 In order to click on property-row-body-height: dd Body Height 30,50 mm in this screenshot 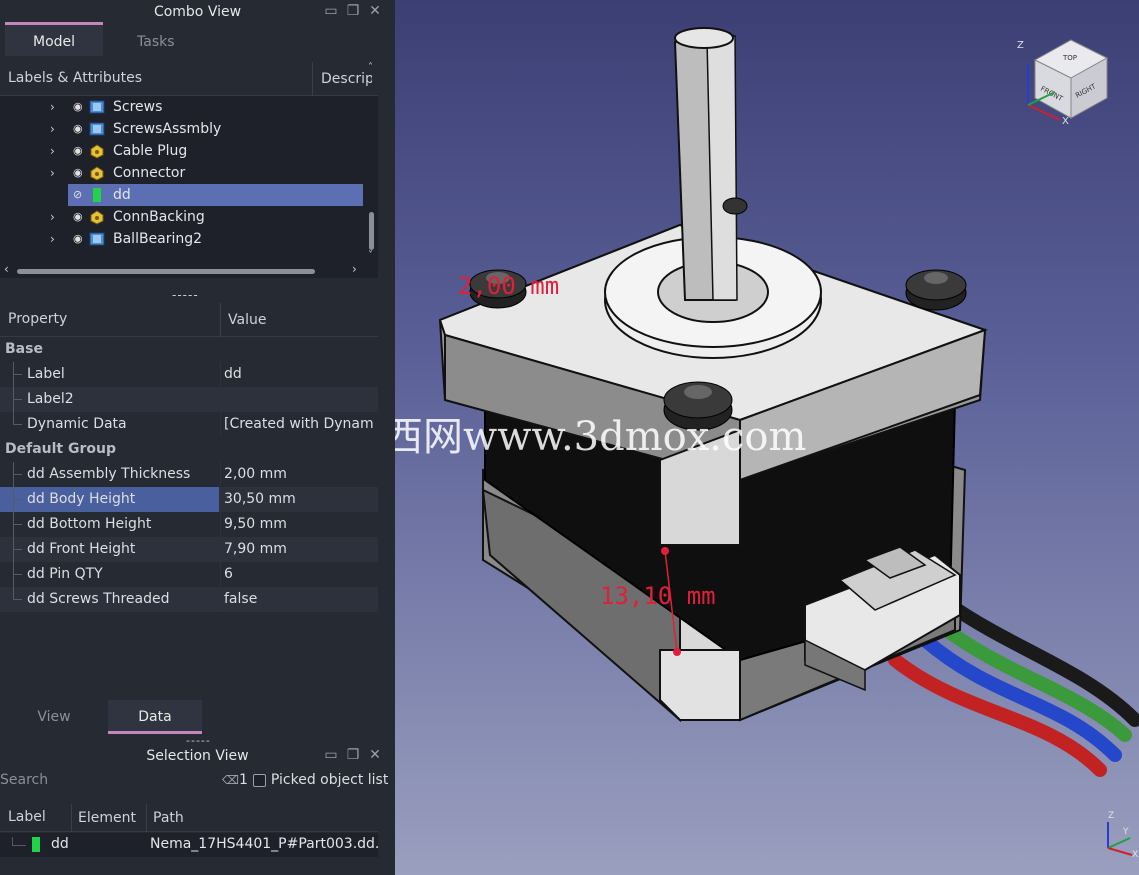, I will do `click(189, 499)`.